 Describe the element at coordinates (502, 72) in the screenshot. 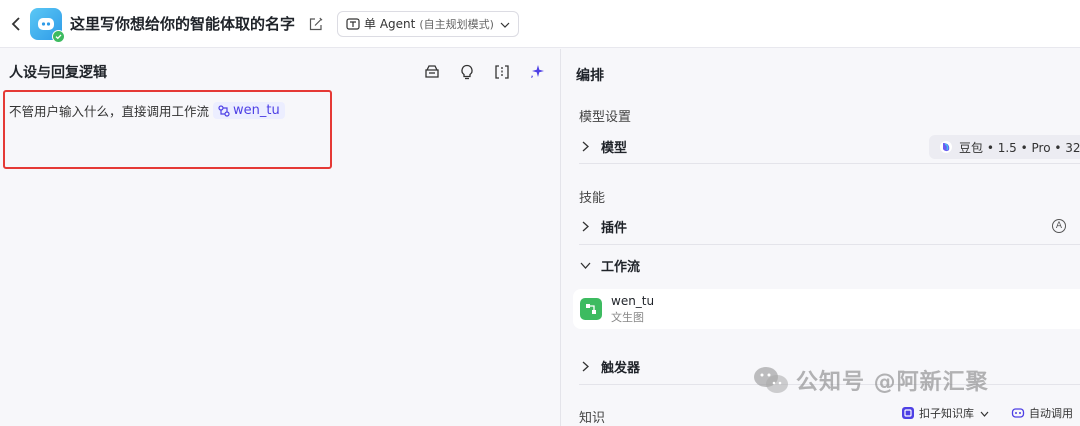

I see `split-view-icon` at that location.